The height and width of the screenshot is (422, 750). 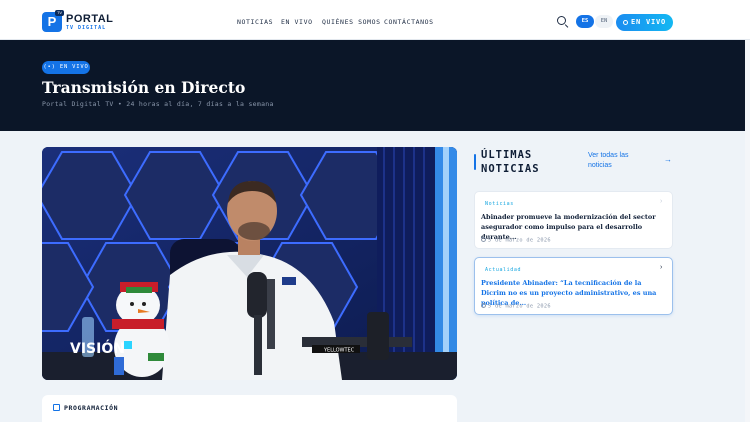 What do you see at coordinates (255, 22) in the screenshot?
I see `nav-noticias: NOTICIAS` at bounding box center [255, 22].